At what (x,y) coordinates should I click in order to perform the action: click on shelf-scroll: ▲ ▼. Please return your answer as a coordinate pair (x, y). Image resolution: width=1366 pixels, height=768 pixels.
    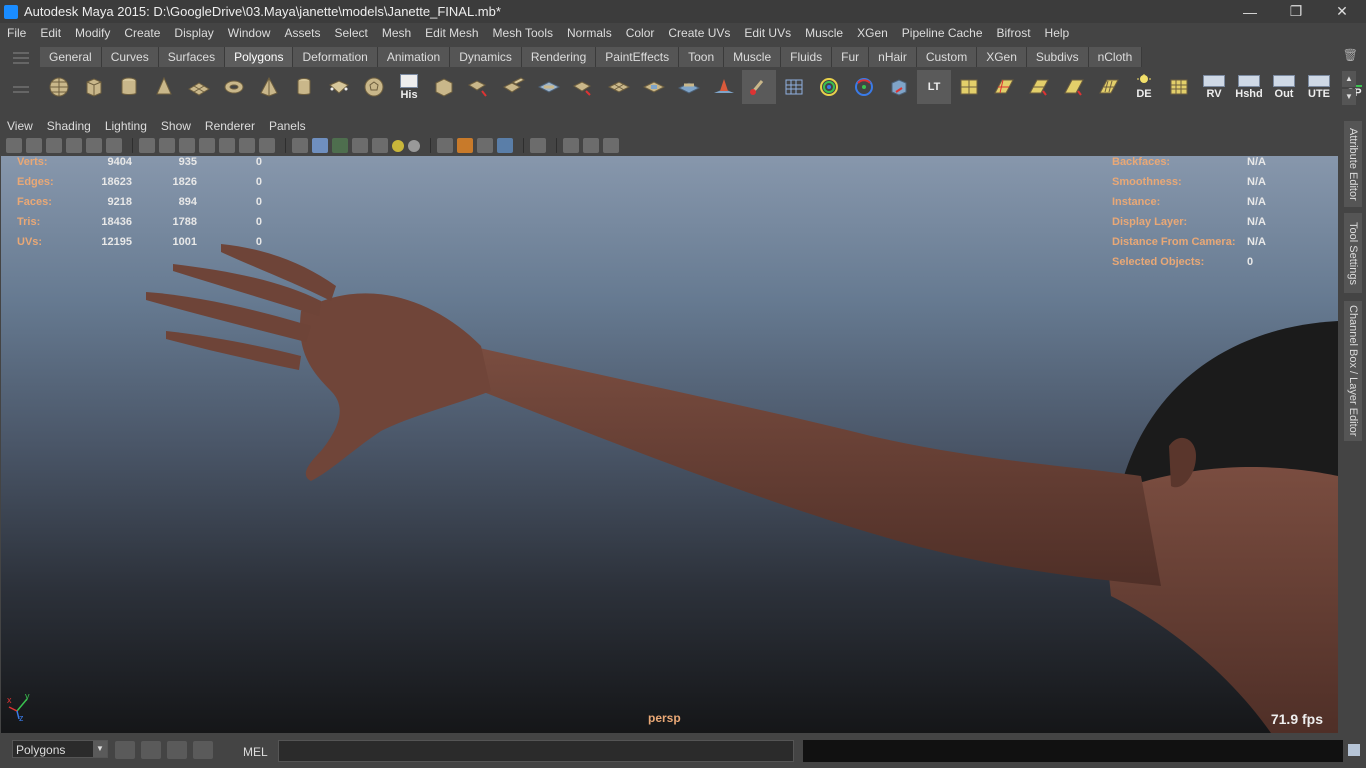
    Looking at the image, I should click on (1349, 88).